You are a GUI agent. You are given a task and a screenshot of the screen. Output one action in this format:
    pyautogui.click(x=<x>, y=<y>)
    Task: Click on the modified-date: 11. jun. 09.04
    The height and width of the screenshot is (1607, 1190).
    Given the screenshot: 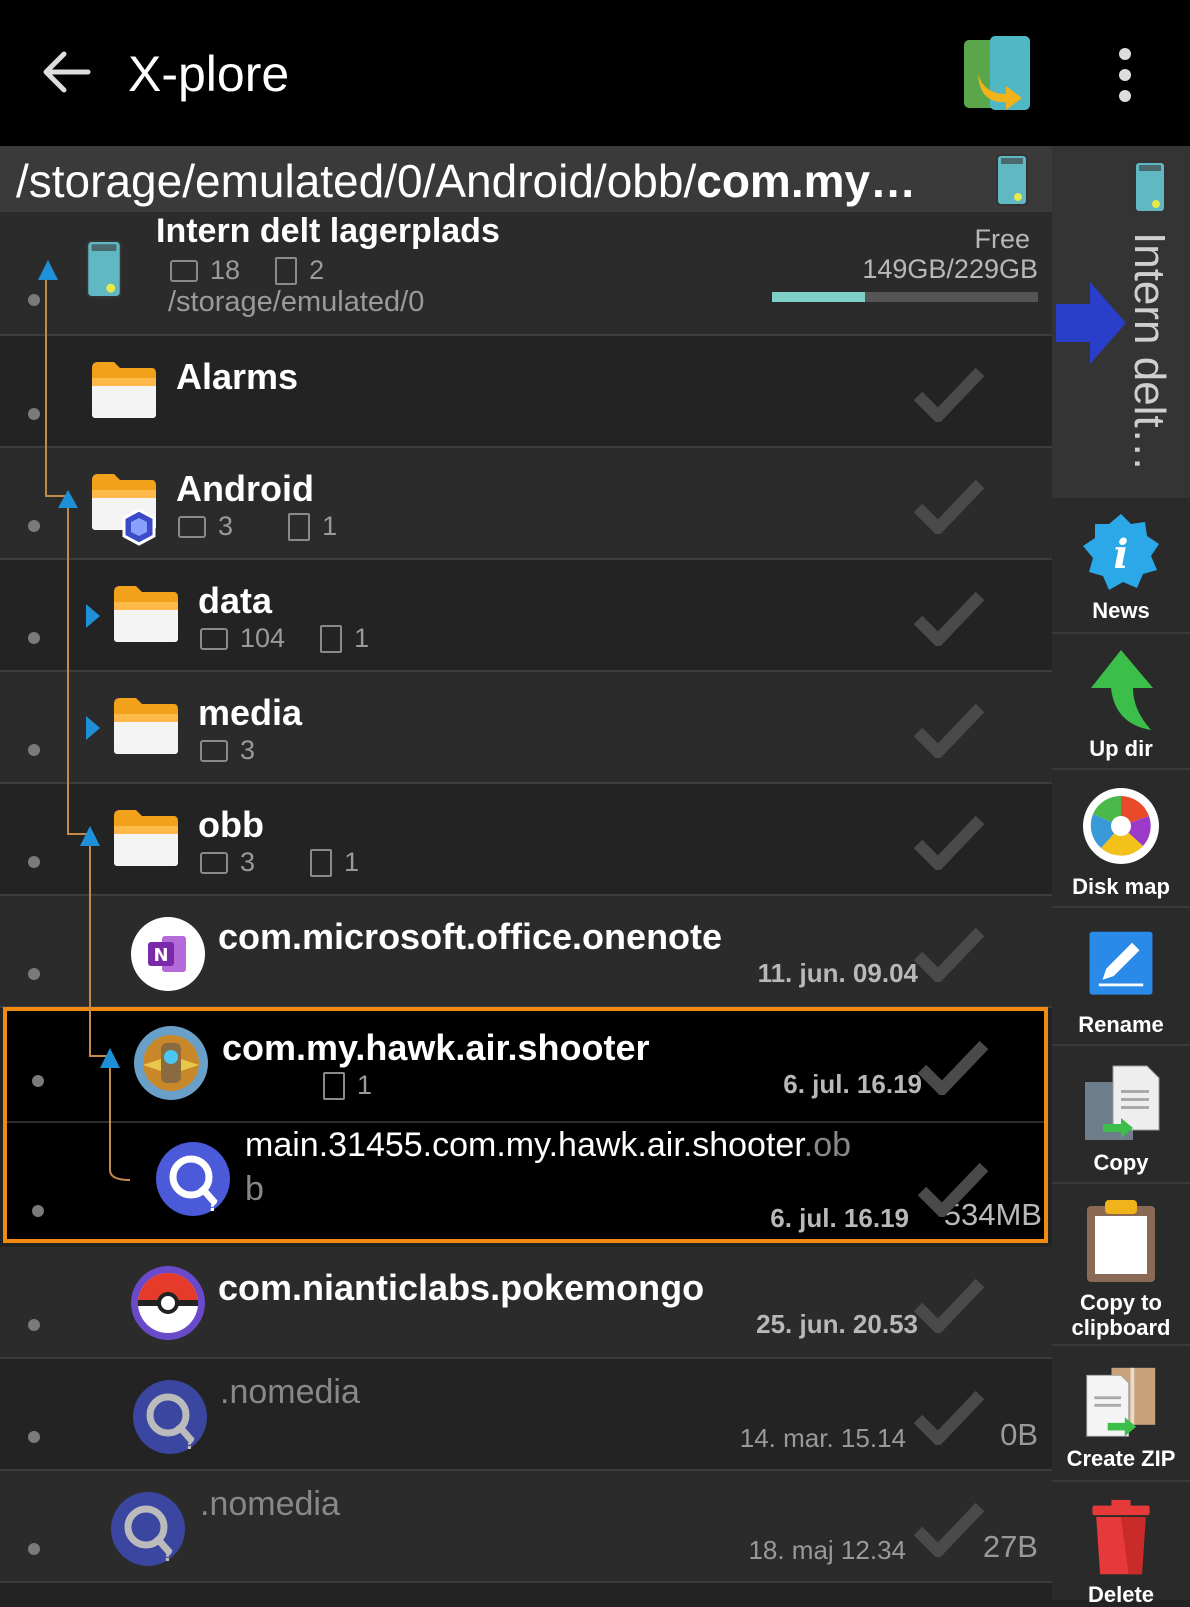 What is the action you would take?
    pyautogui.click(x=837, y=973)
    